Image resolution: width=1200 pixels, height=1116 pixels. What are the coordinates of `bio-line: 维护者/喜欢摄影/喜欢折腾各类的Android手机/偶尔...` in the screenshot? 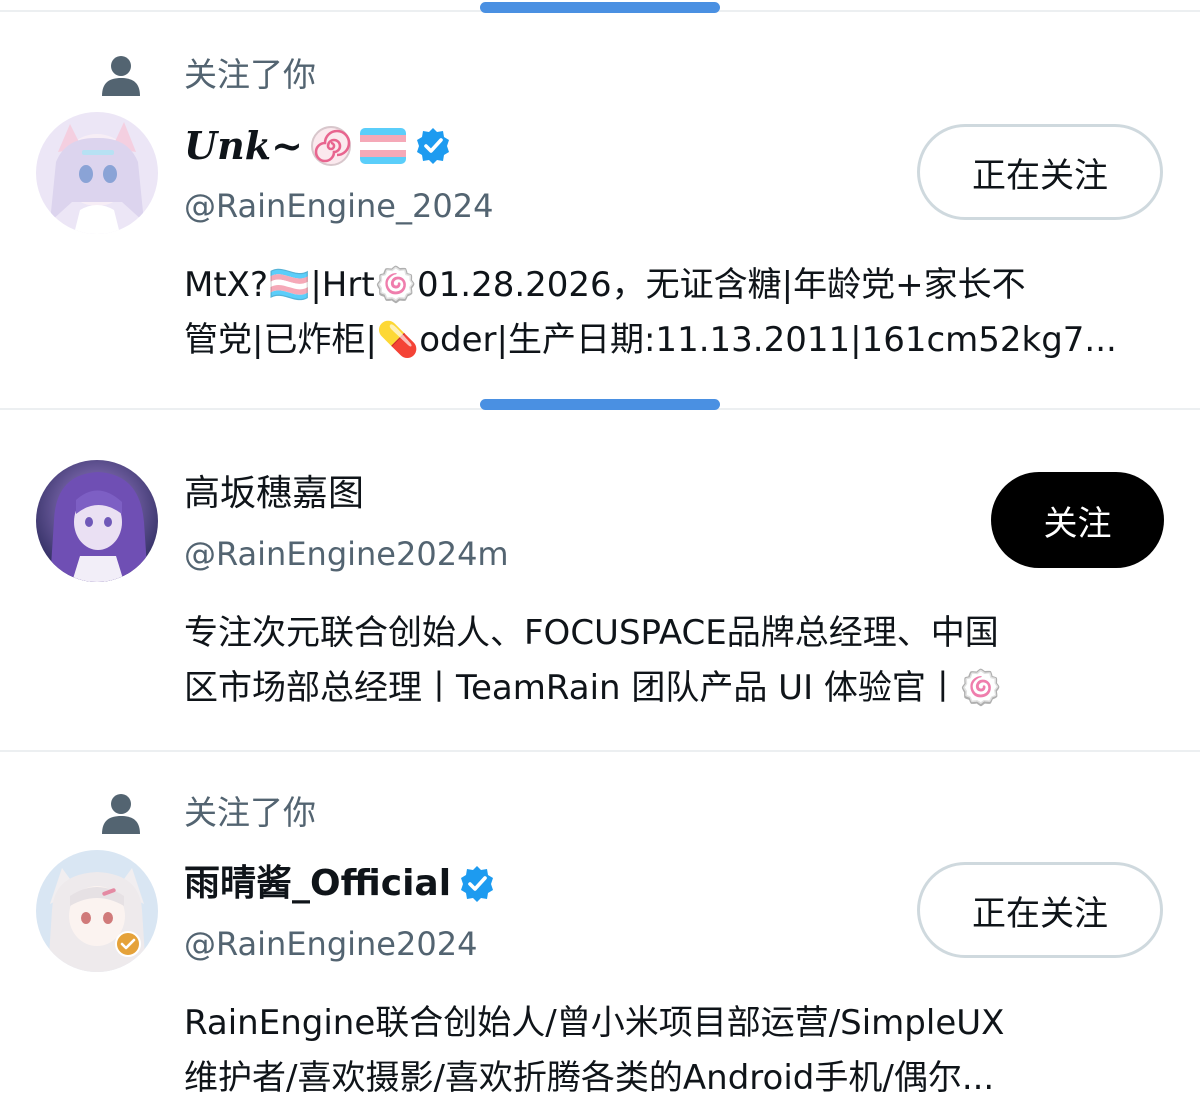 It's located at (589, 1078).